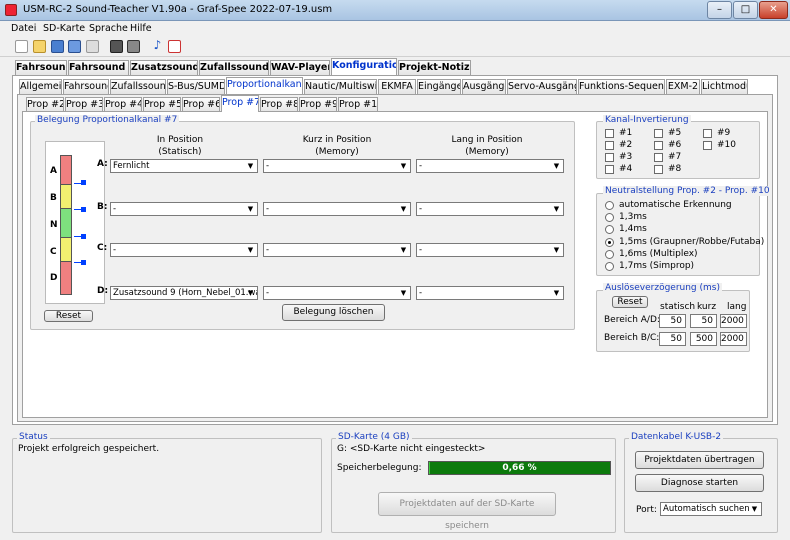 This screenshot has width=790, height=540. Describe the element at coordinates (609, 229) in the screenshot. I see `neutral-radio-1-4ms` at that location.